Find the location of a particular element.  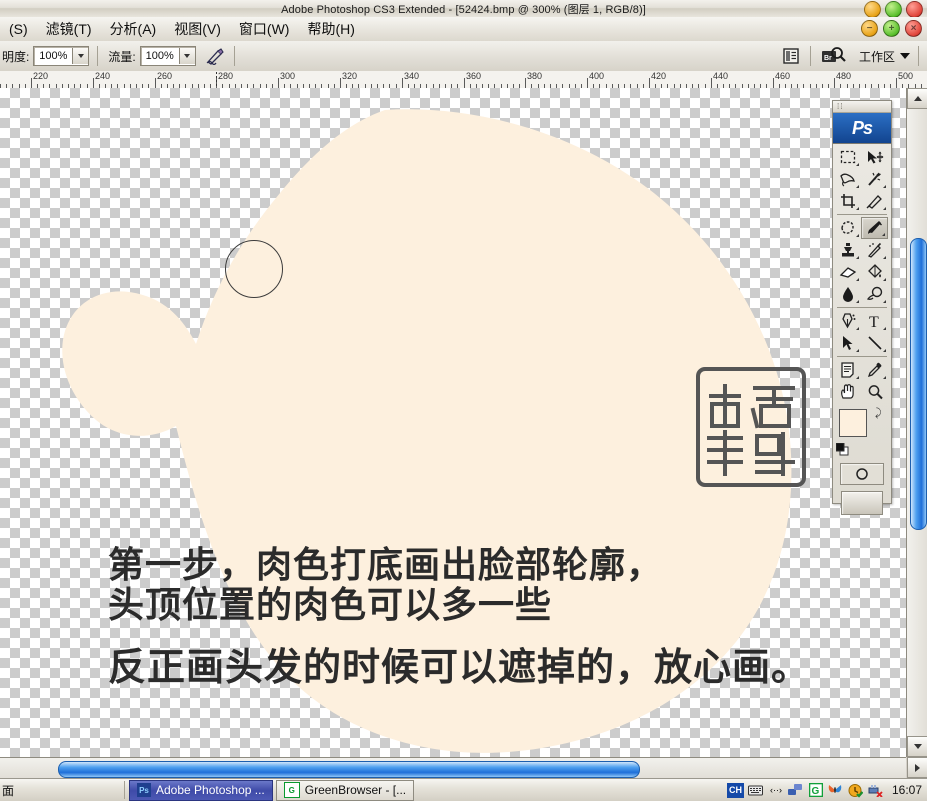

doc-minimize-button: − is located at coordinates (869, 28).